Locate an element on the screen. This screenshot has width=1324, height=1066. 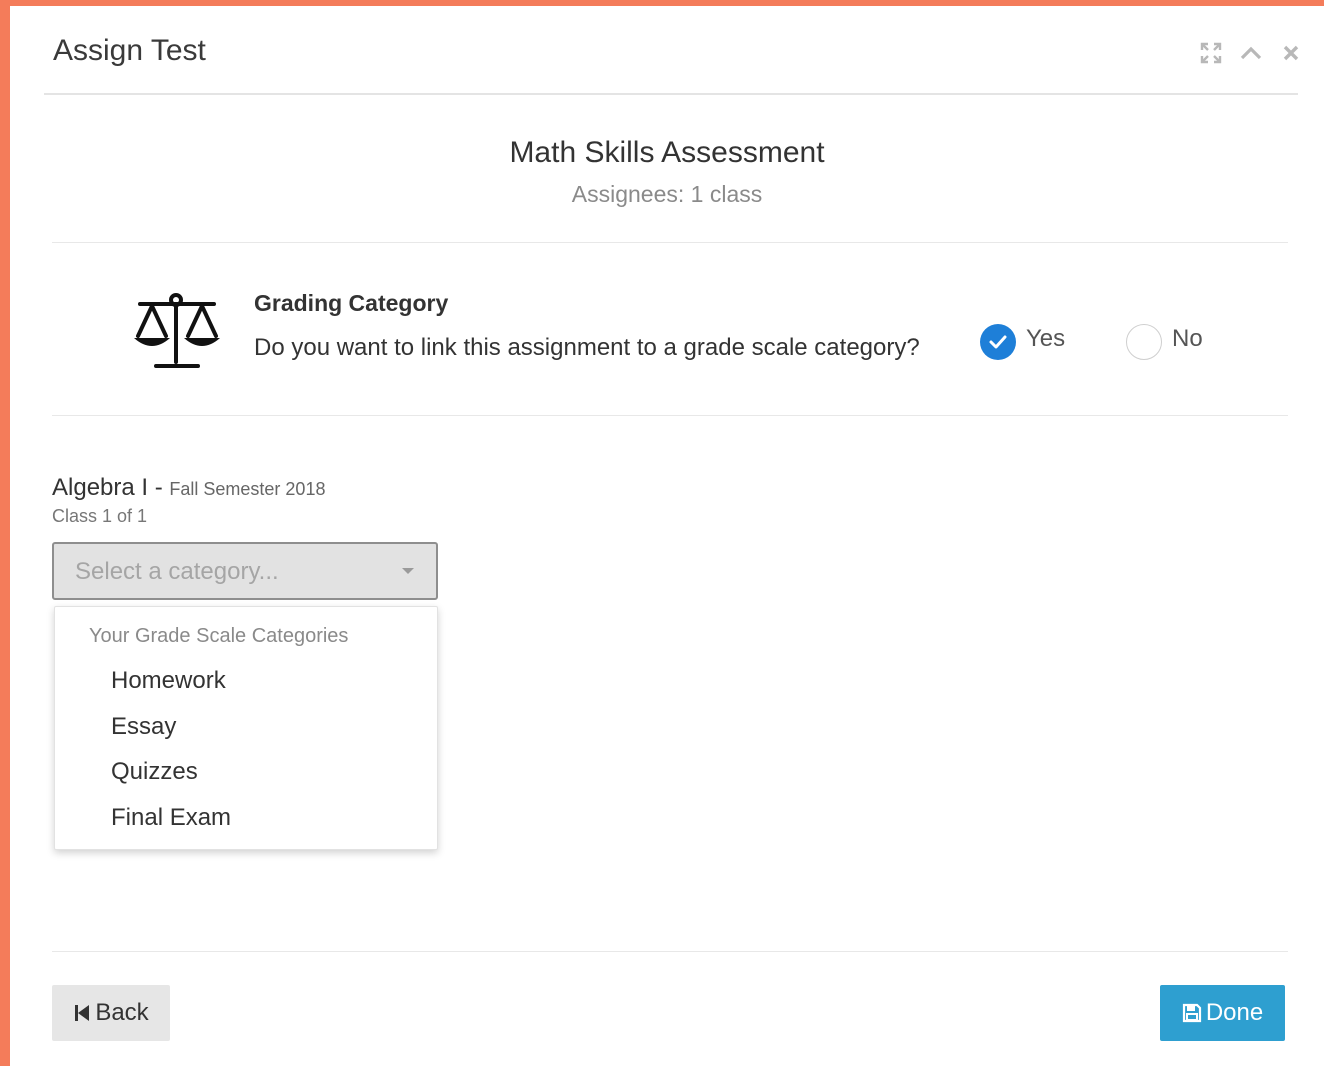
radio-no: No is located at coordinates (1164, 342).